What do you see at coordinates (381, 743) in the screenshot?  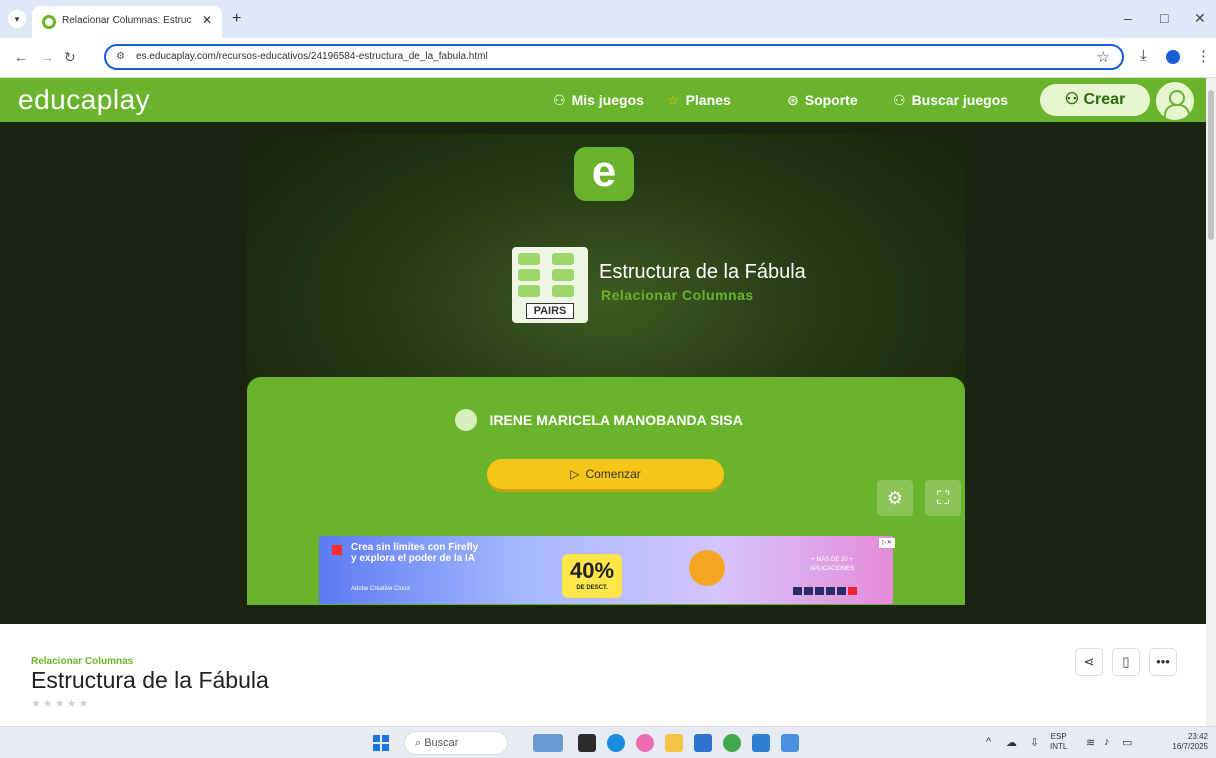 I see `windows-start-icon` at bounding box center [381, 743].